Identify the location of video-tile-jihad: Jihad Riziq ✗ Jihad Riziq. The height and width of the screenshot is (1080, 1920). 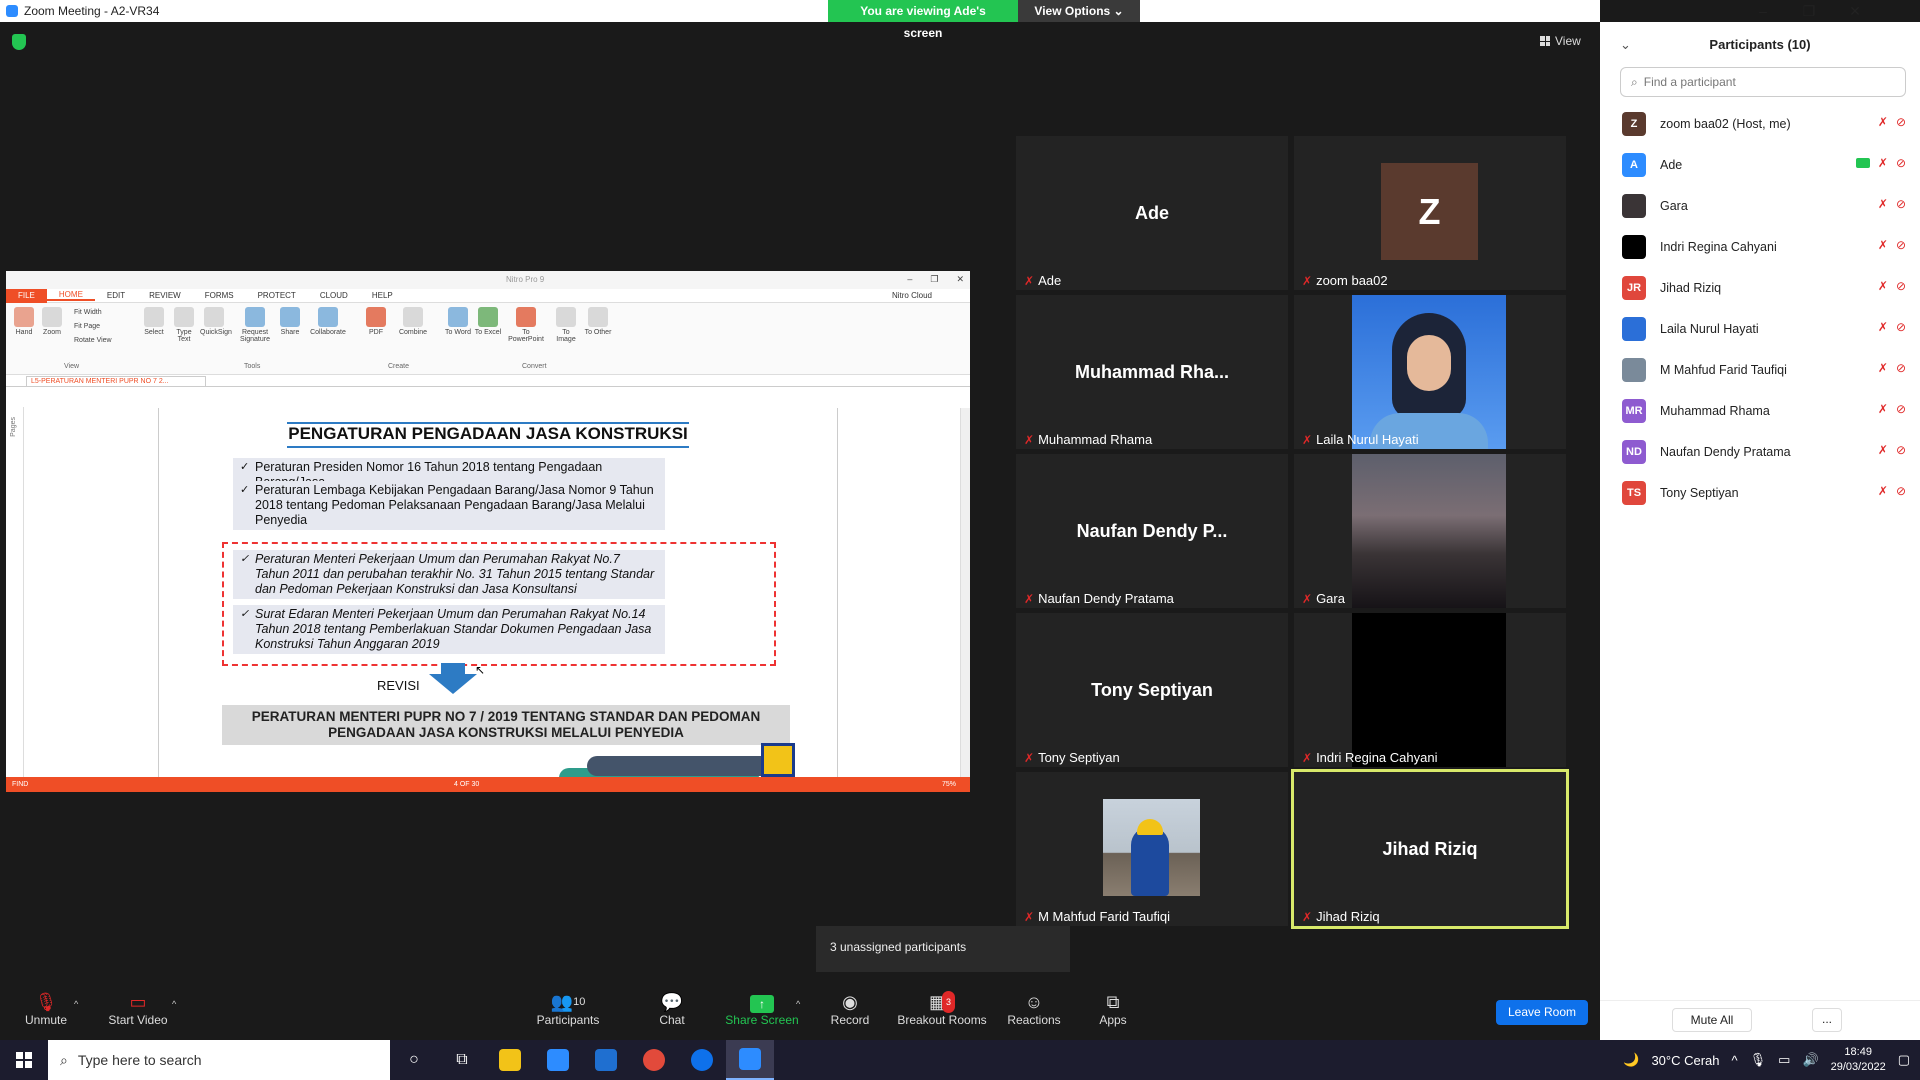
(1430, 849).